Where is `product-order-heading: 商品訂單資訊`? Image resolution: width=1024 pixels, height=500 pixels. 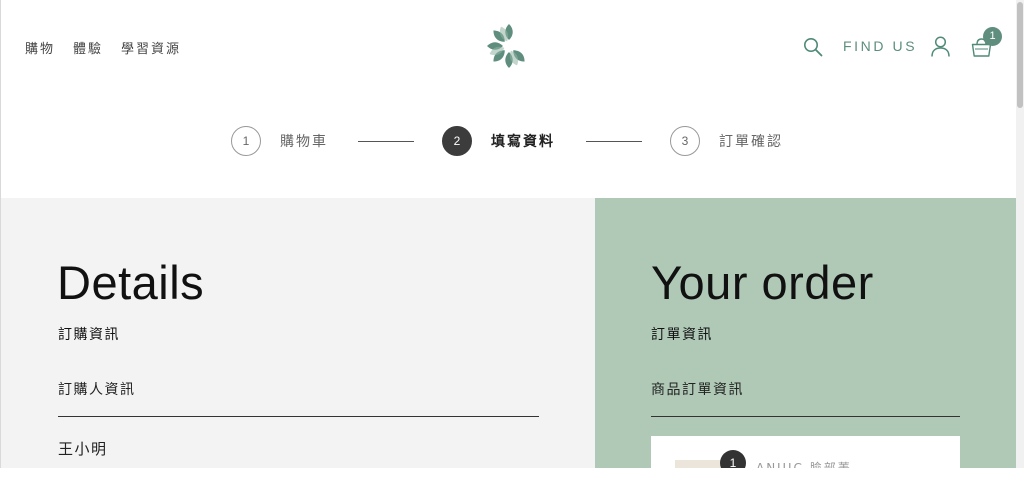 product-order-heading: 商品訂單資訊 is located at coordinates (697, 390).